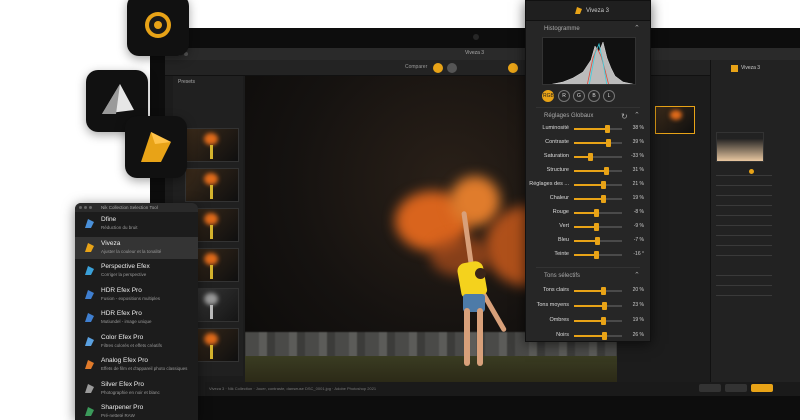 The height and width of the screenshot is (420, 800). I want to click on slider-value: 39 %, so click(638, 142).